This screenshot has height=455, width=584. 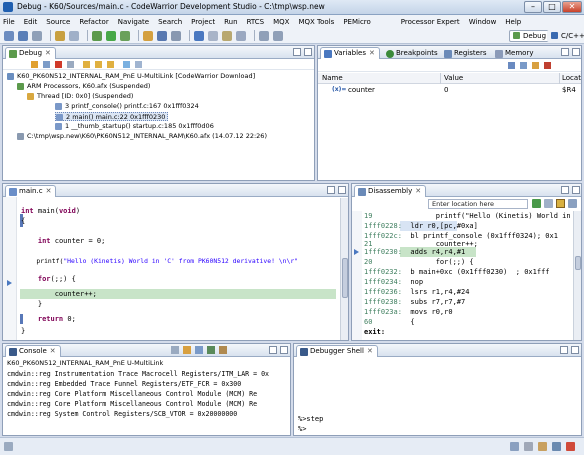 I want to click on column-value: Value, so click(x=453, y=78).